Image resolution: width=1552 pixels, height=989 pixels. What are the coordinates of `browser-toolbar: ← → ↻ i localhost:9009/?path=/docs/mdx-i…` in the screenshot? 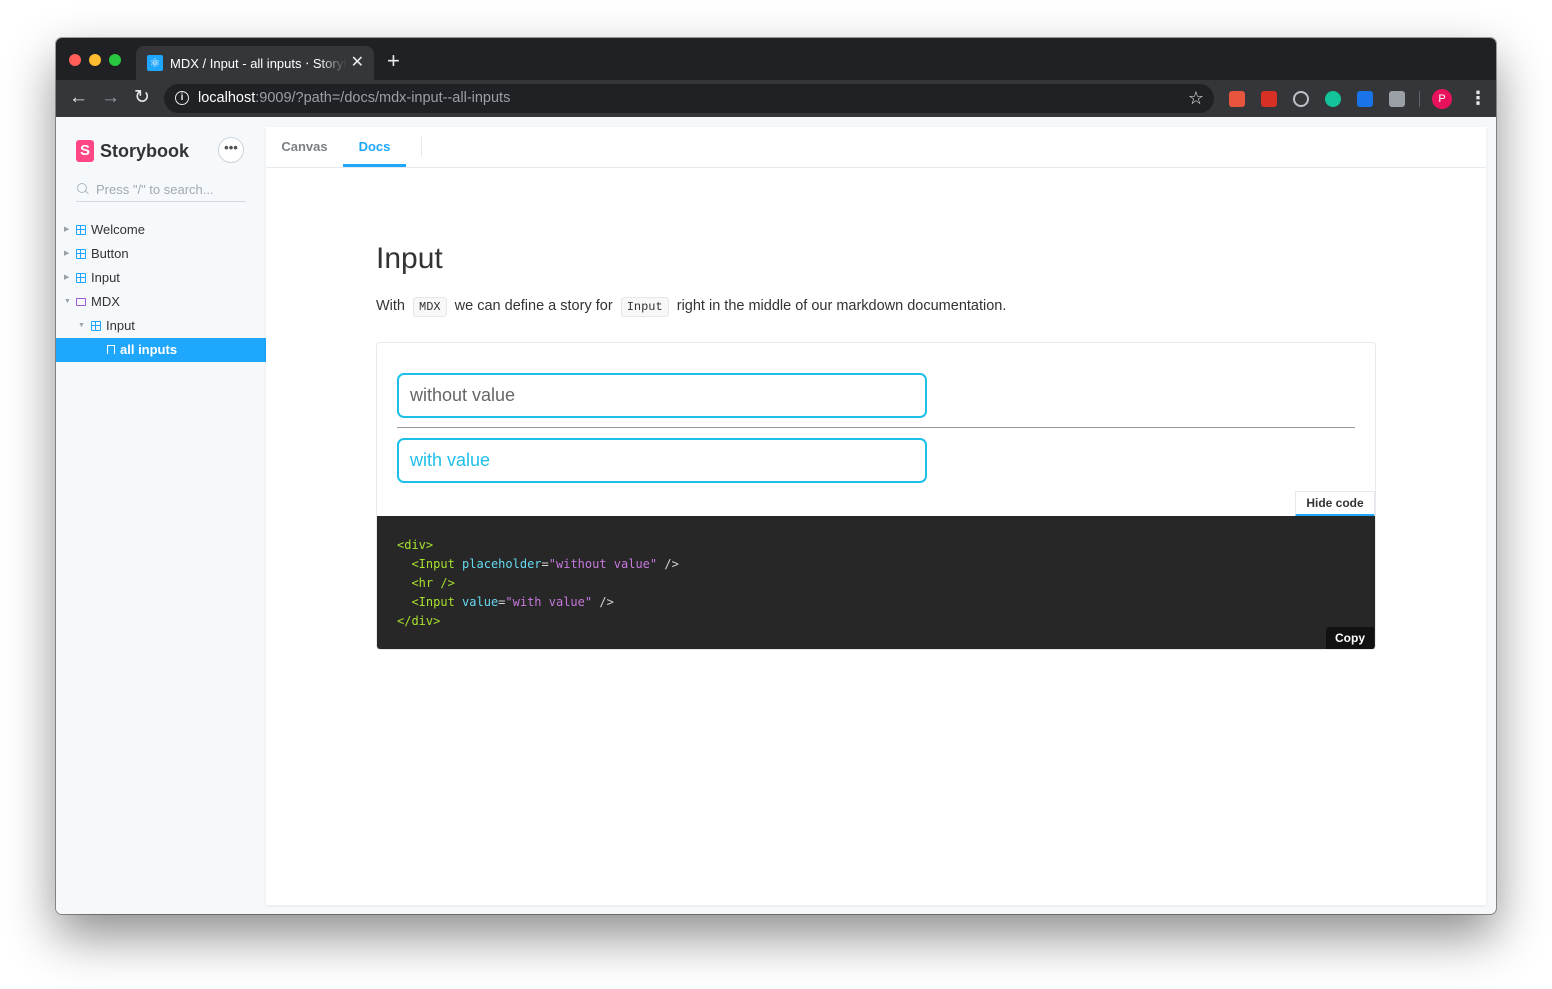 It's located at (776, 98).